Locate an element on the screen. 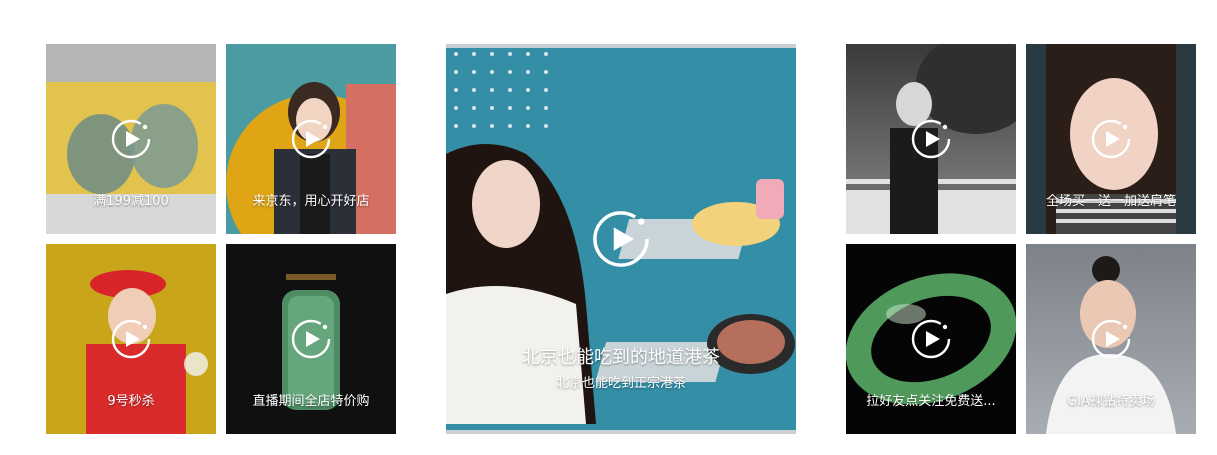 This screenshot has height=455, width=1217. video-tile-right-2: 全场买一送一加送肩笔 is located at coordinates (1111, 139).